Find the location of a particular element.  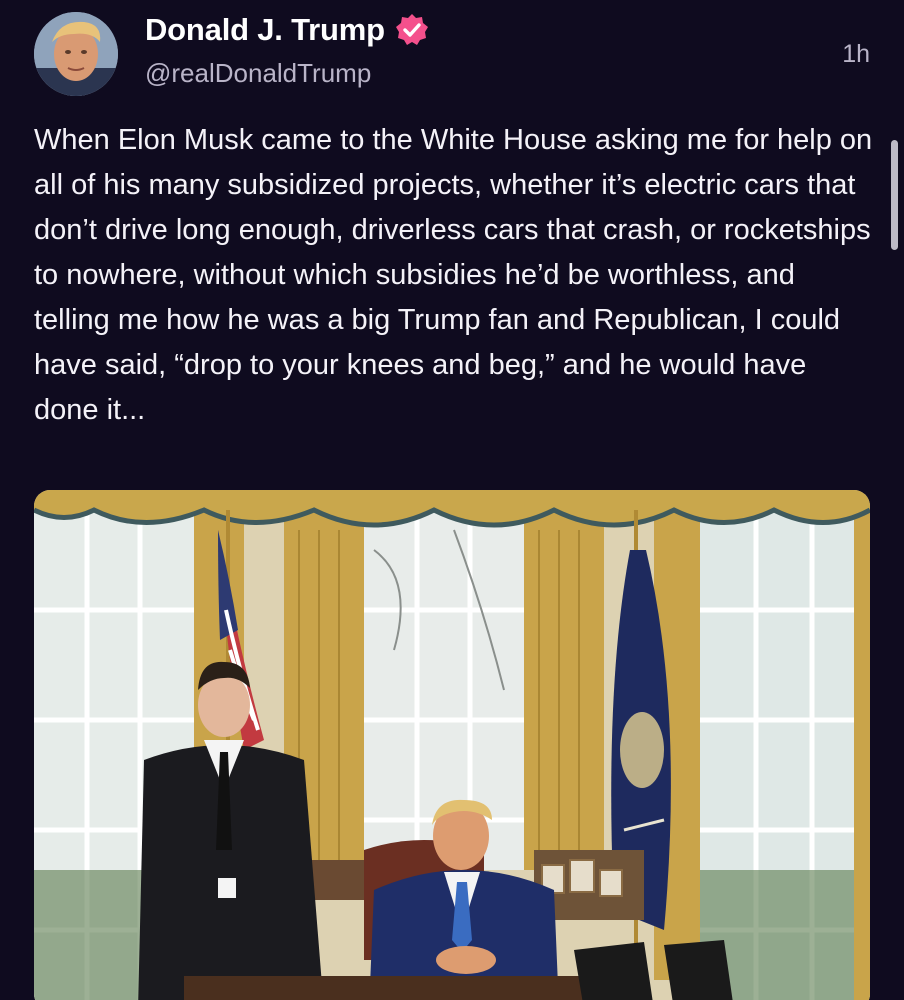

post-timestamp: 1h is located at coordinates (856, 54).